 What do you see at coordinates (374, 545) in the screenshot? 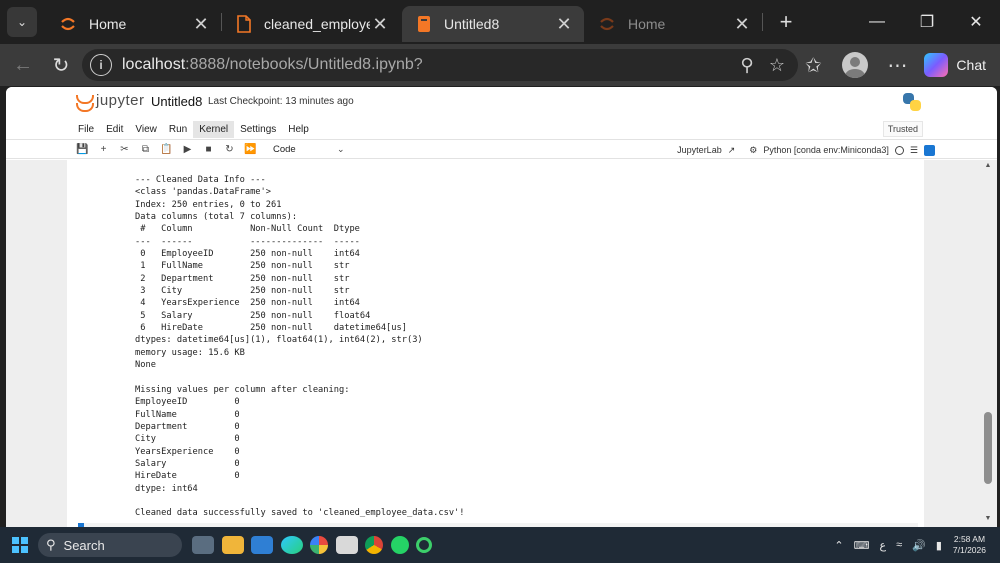
I see `chrome-icon` at bounding box center [374, 545].